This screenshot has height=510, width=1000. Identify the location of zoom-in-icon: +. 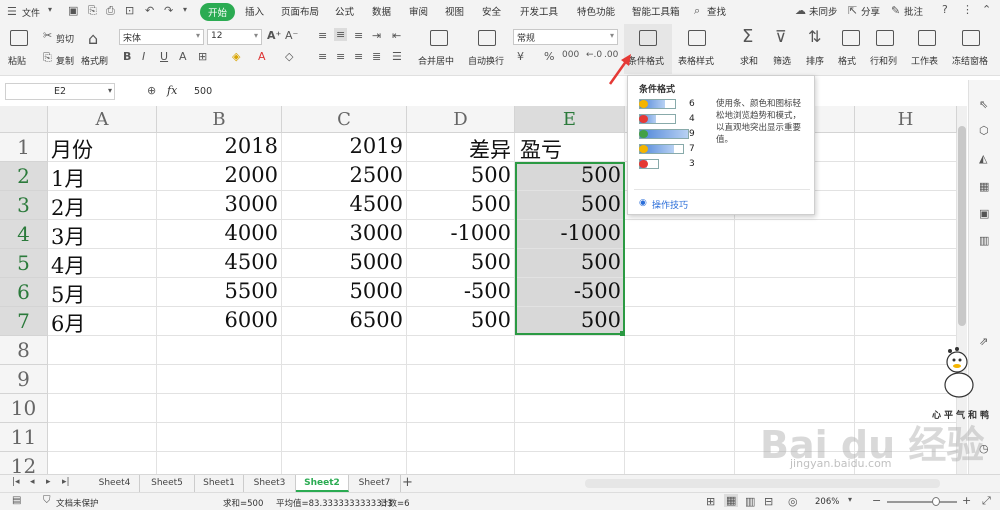
(966, 500).